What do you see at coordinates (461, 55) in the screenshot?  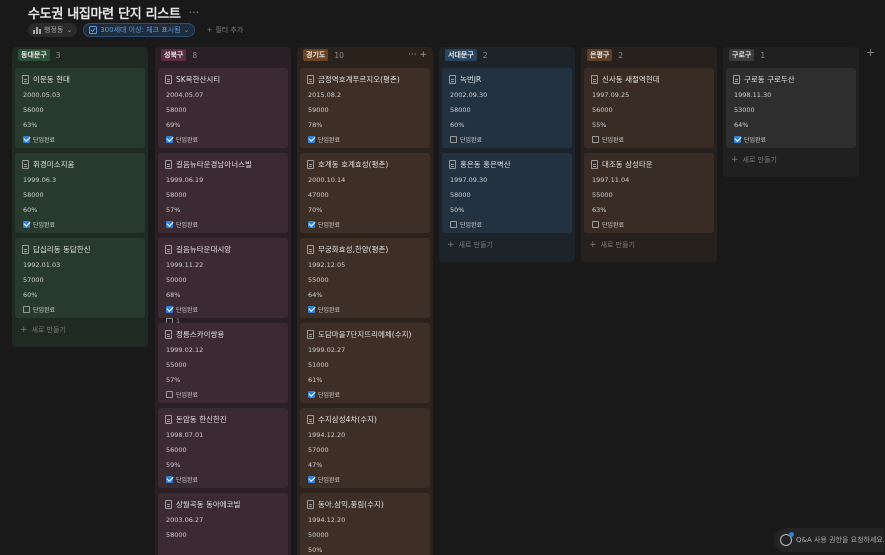 I see `column-tag: 서대문구` at bounding box center [461, 55].